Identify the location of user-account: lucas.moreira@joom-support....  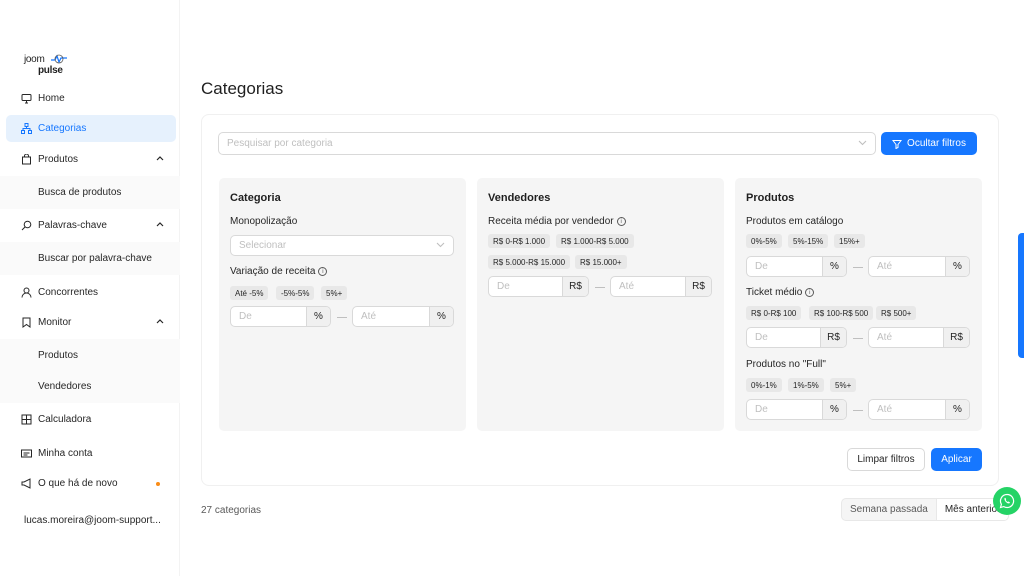
(92, 520).